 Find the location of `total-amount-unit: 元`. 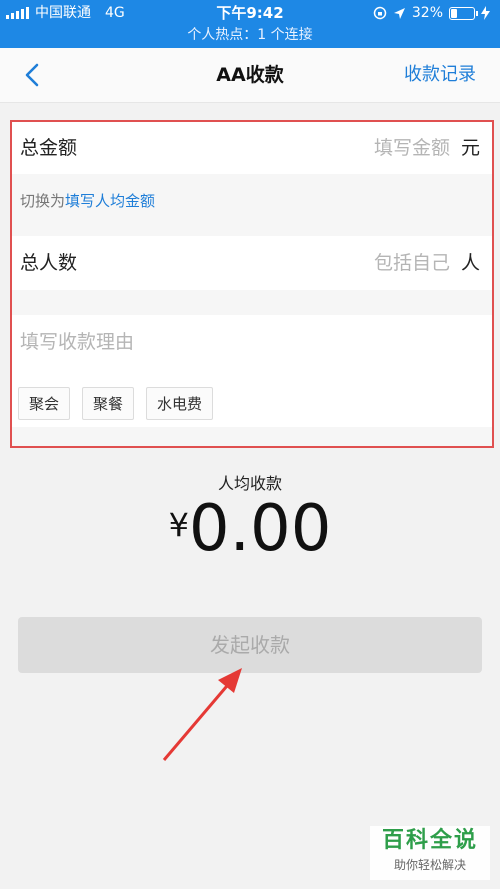

total-amount-unit: 元 is located at coordinates (470, 148).